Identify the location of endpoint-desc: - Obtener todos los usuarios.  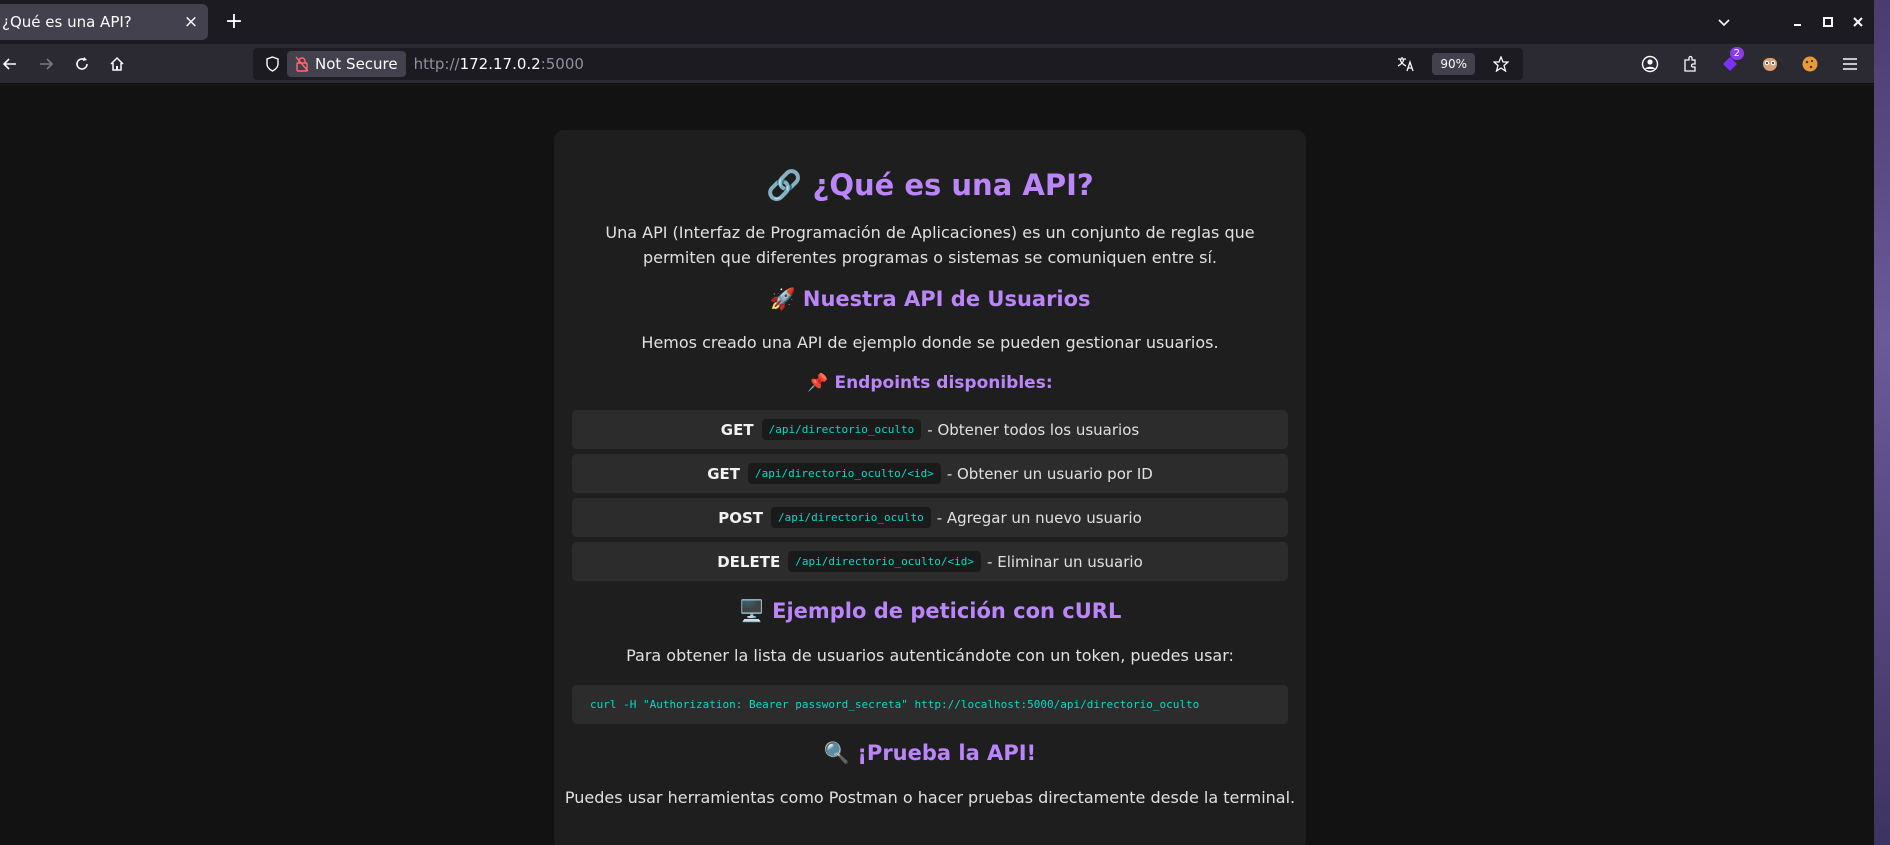
(1033, 429).